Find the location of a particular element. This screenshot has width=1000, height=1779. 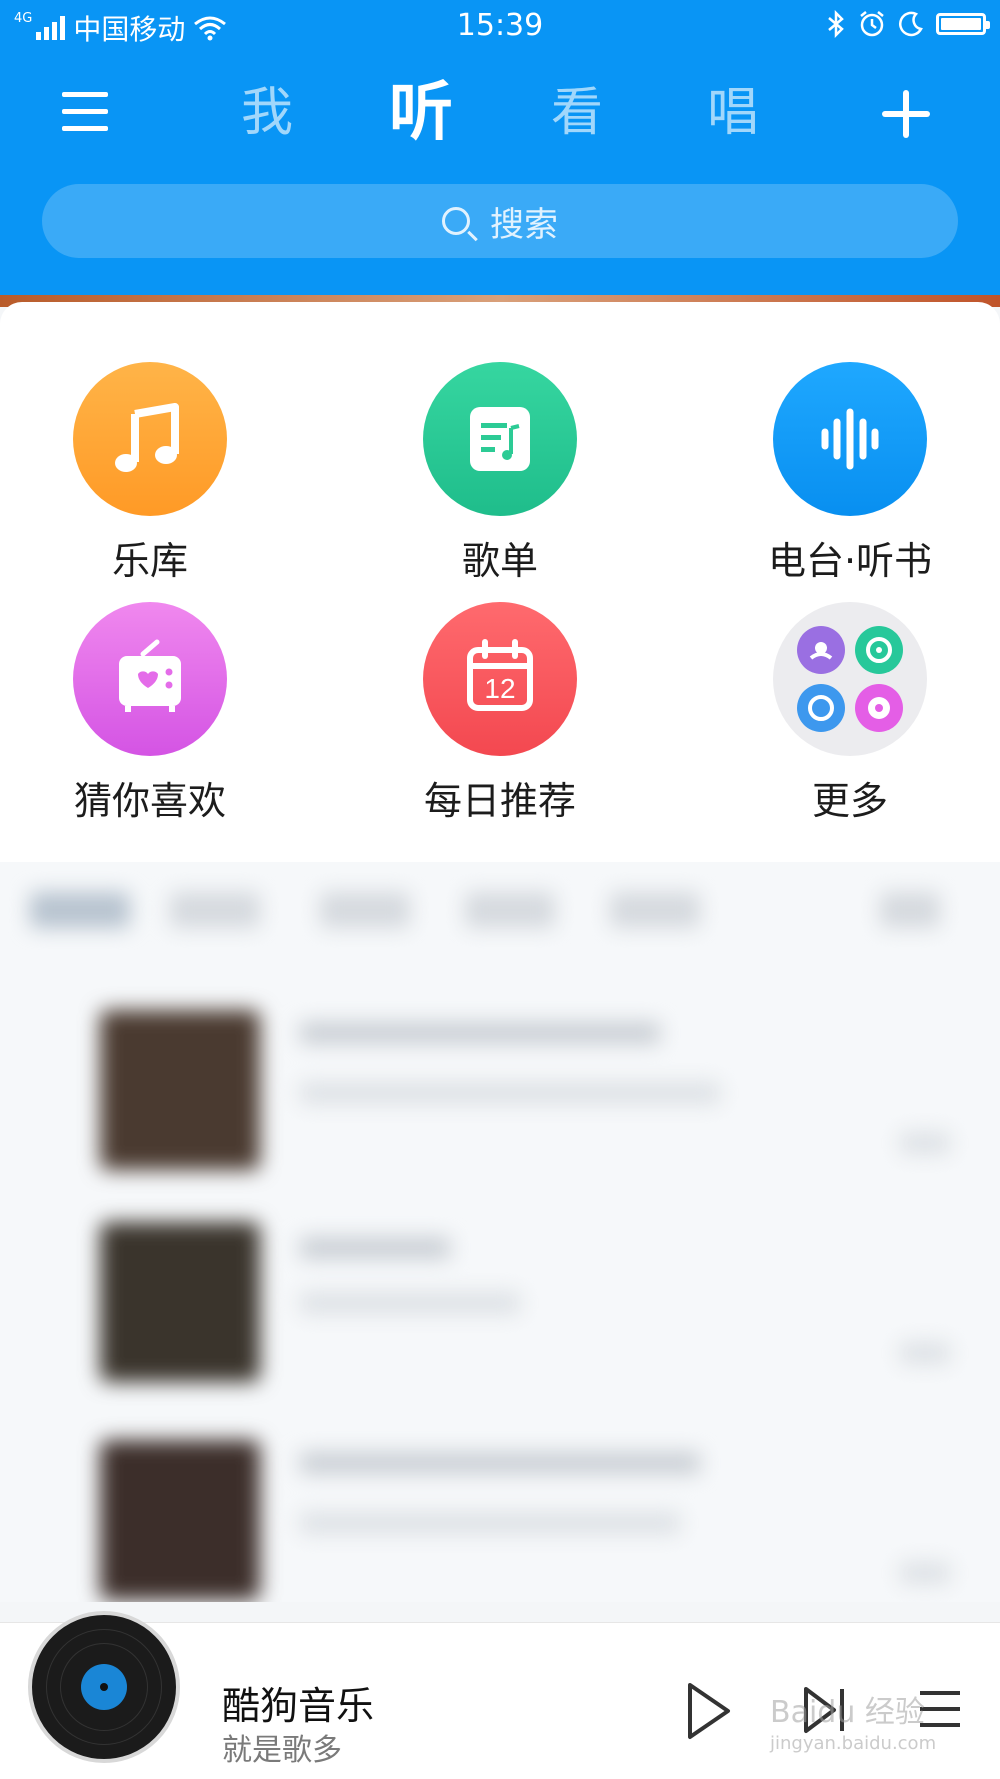

feature-music-library: 乐库 is located at coordinates (150, 473).